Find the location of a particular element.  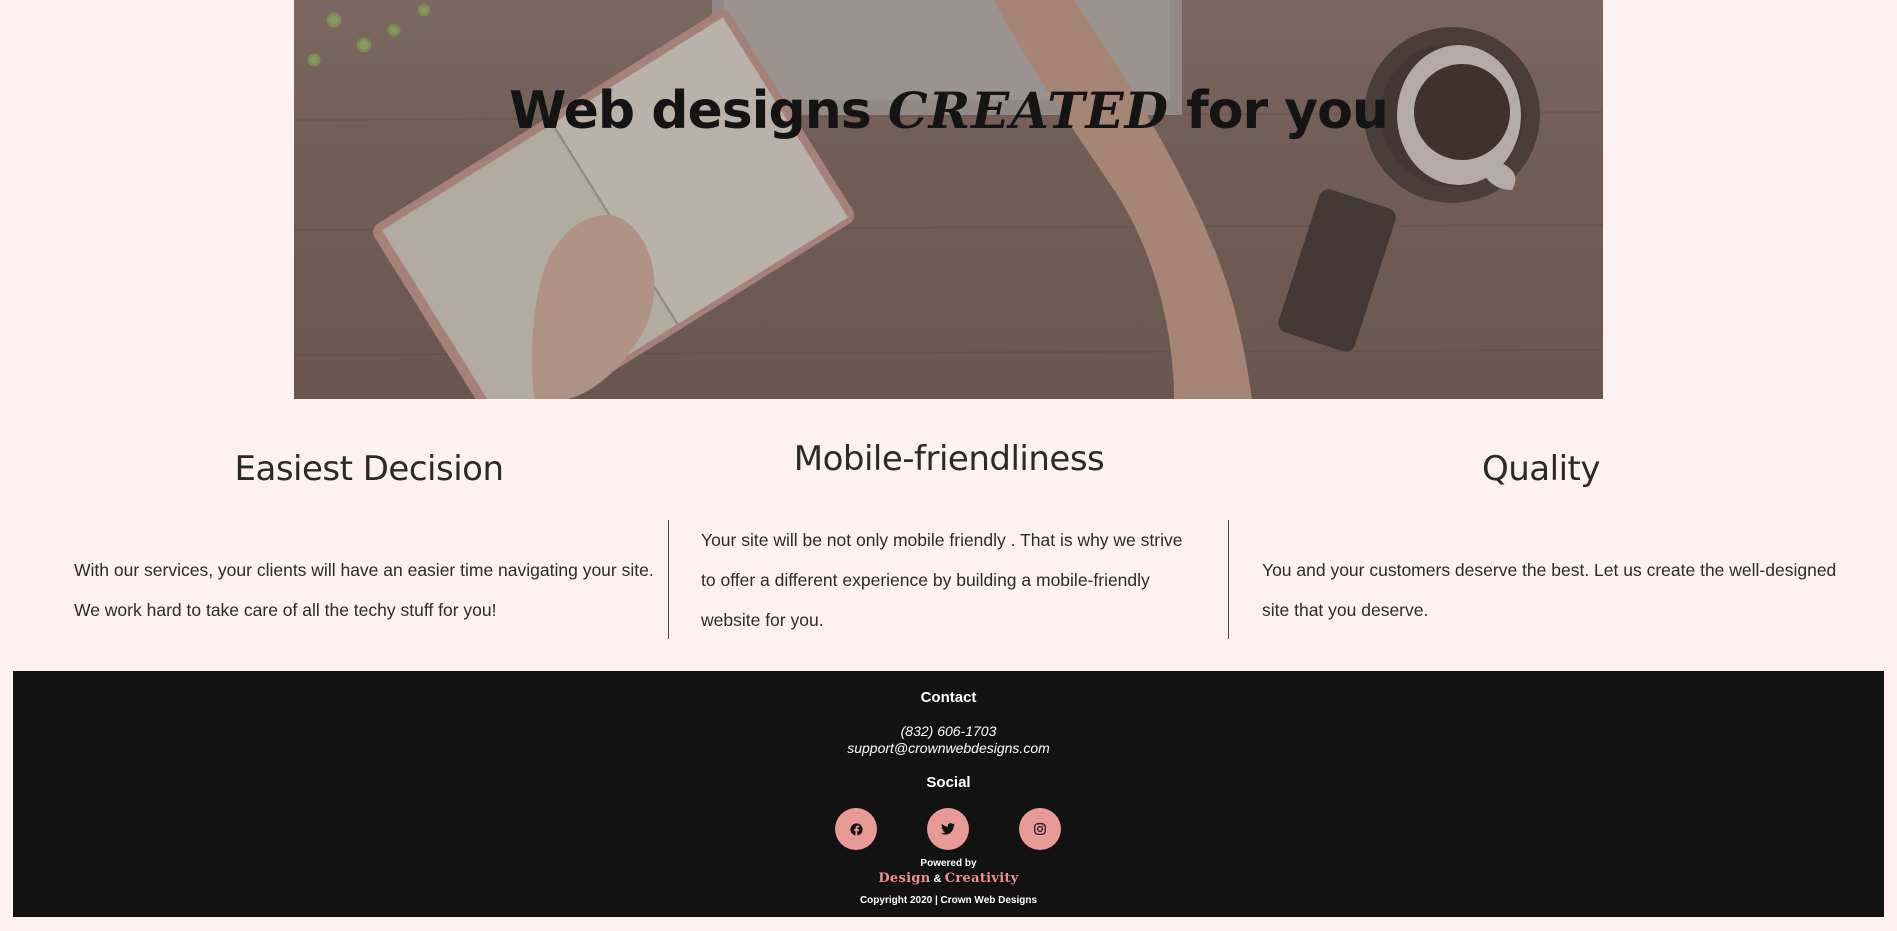

hero-title-start: Web designs is located at coordinates (698, 110).